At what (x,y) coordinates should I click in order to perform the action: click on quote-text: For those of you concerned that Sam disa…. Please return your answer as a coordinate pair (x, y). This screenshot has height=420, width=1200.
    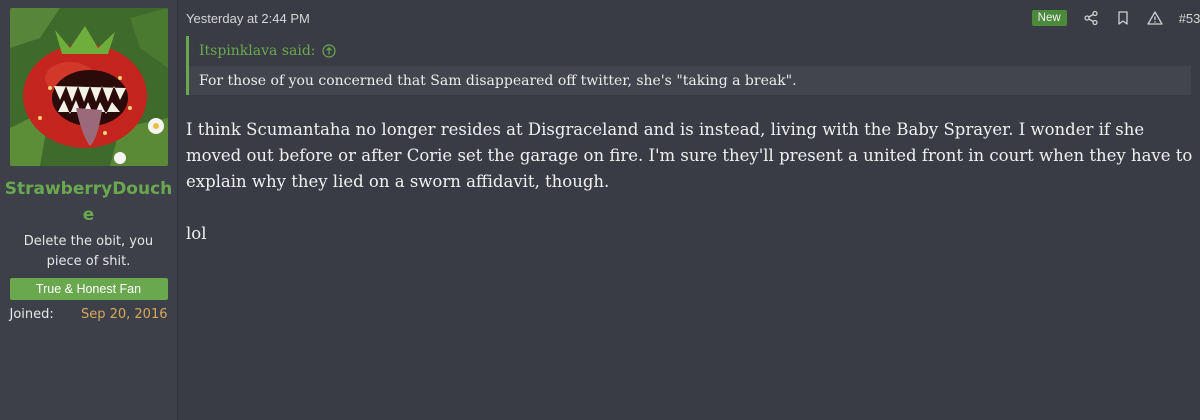
    Looking at the image, I should click on (690, 80).